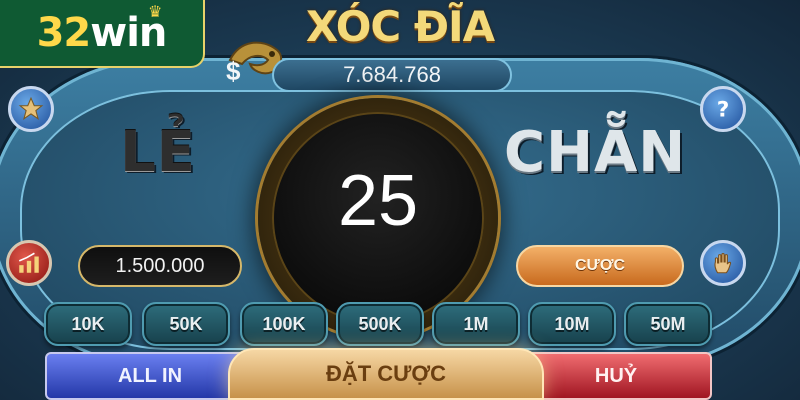 The image size is (800, 400). What do you see at coordinates (476, 324) in the screenshot?
I see `chip-1m: 1M` at bounding box center [476, 324].